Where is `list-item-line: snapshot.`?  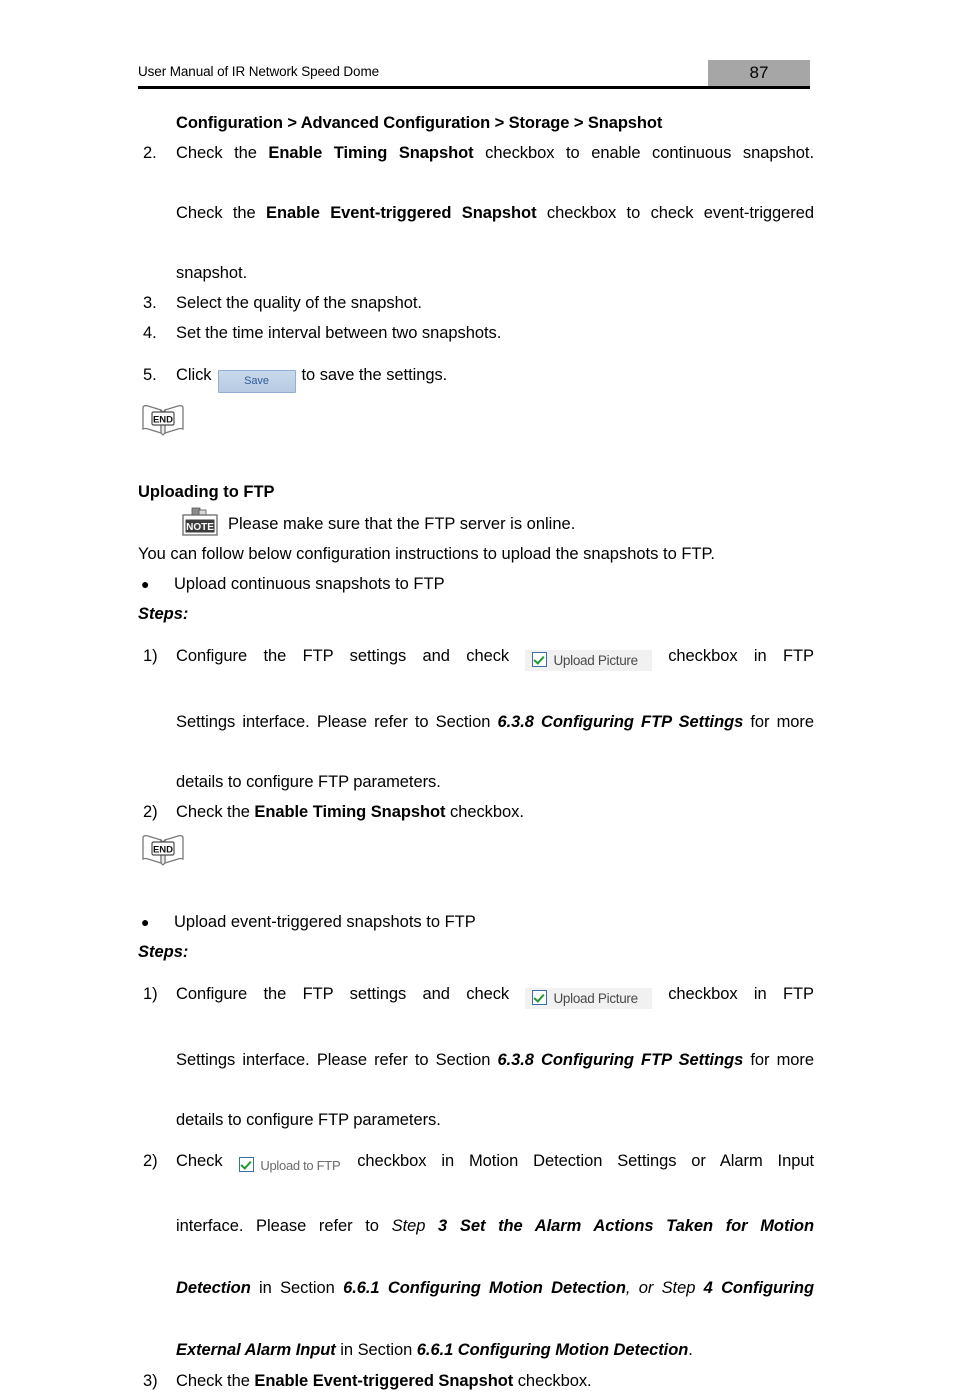 list-item-line: snapshot. is located at coordinates (212, 273).